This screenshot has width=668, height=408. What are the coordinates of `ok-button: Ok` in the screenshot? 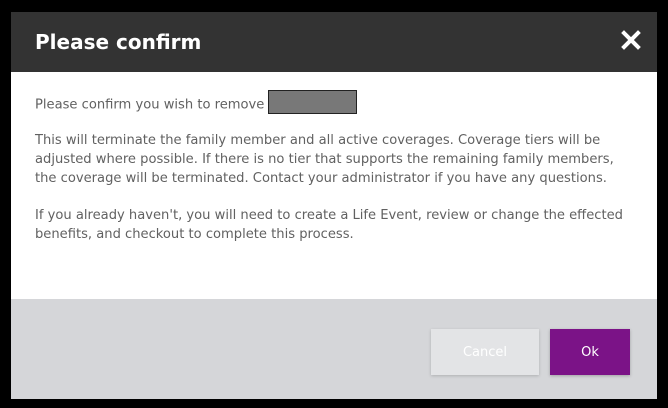 It's located at (590, 352).